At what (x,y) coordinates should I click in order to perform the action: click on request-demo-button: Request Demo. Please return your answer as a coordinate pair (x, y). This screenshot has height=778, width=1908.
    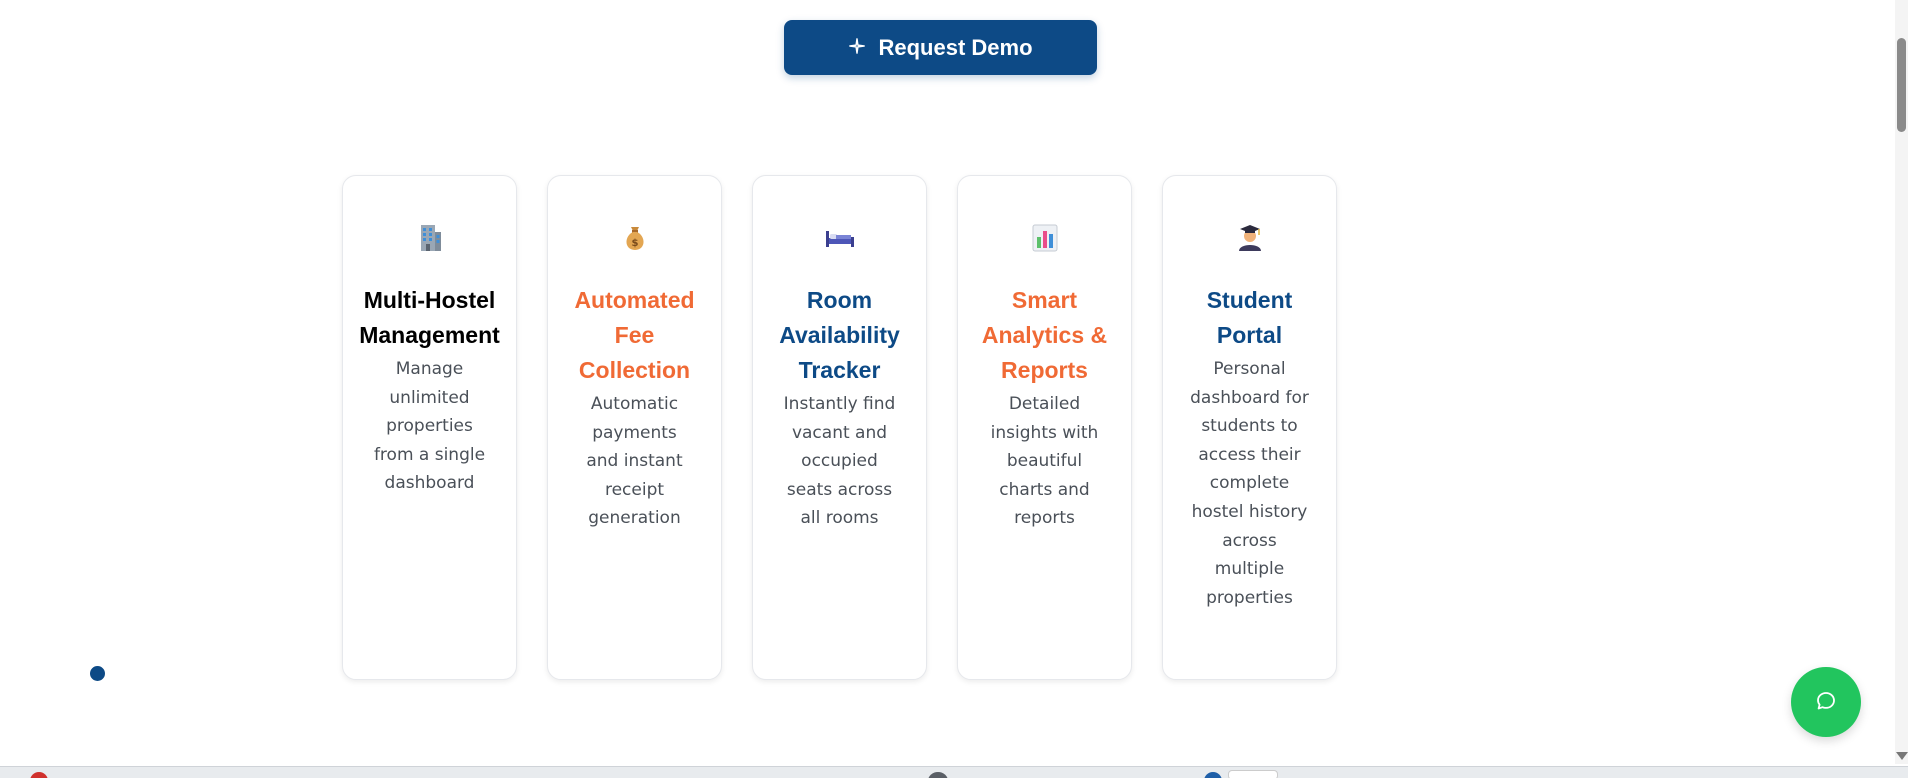
    Looking at the image, I should click on (940, 47).